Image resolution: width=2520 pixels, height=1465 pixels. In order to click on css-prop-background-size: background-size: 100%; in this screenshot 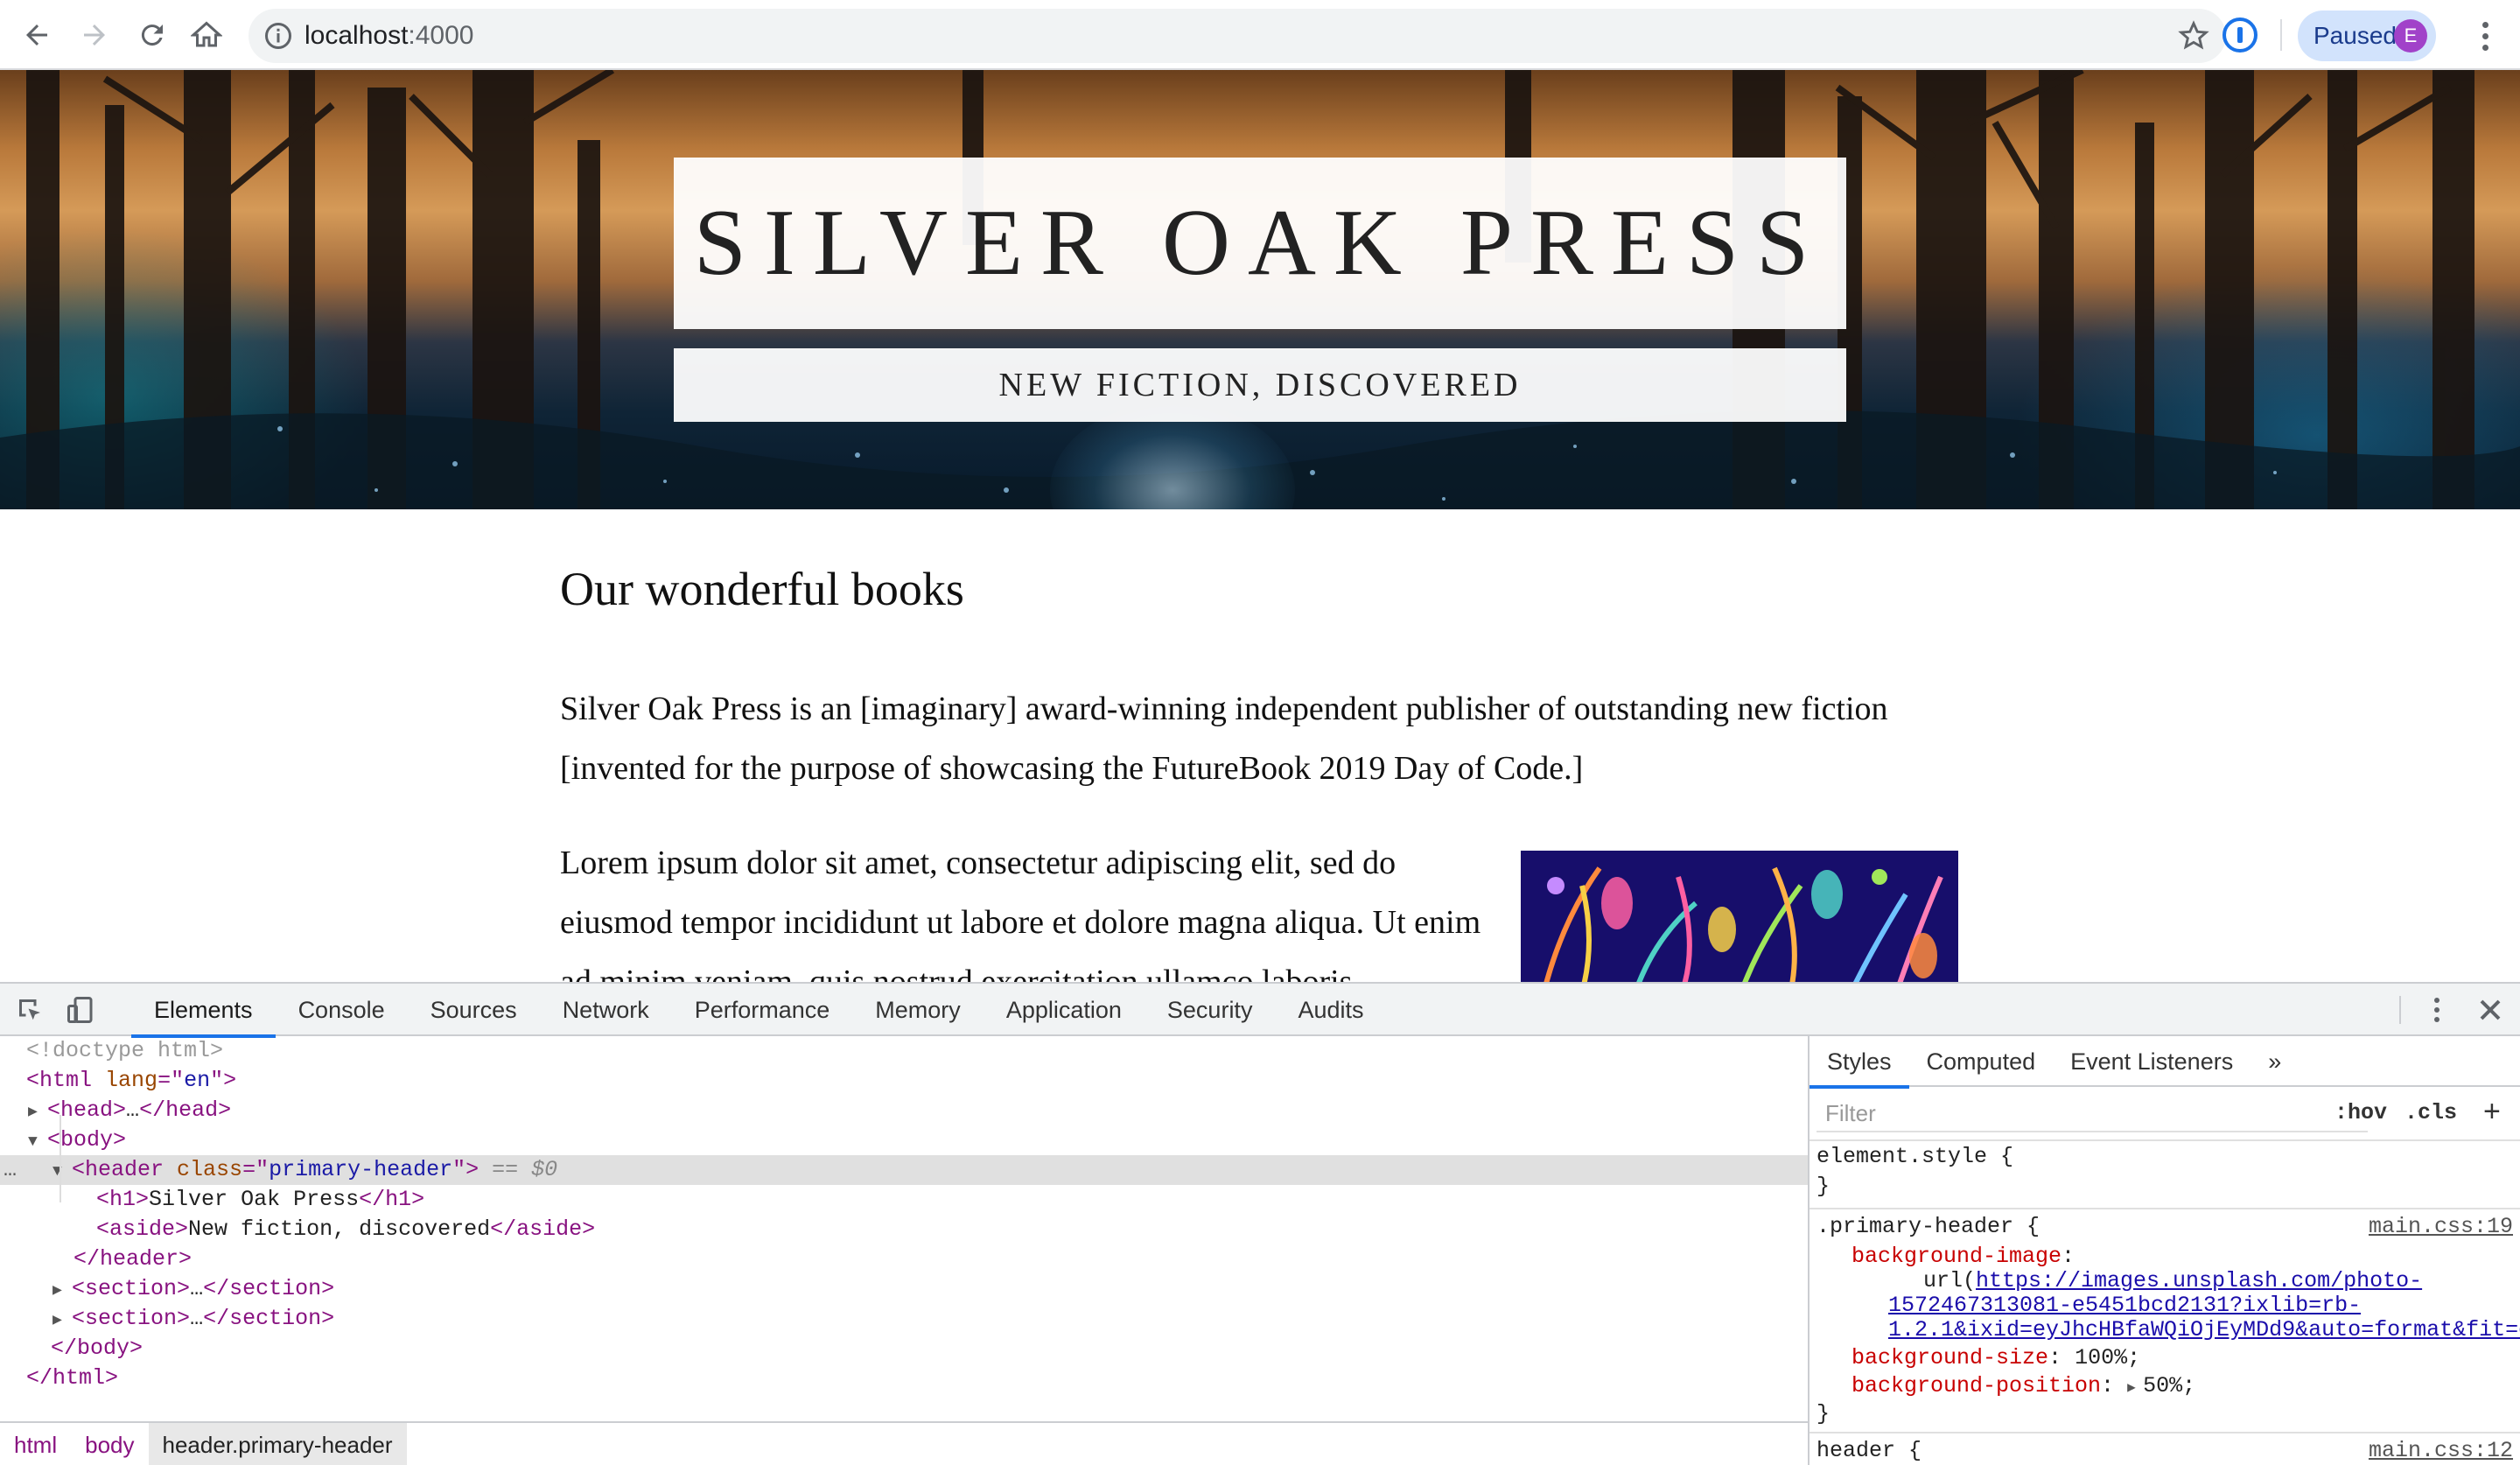, I will do `click(1996, 1358)`.